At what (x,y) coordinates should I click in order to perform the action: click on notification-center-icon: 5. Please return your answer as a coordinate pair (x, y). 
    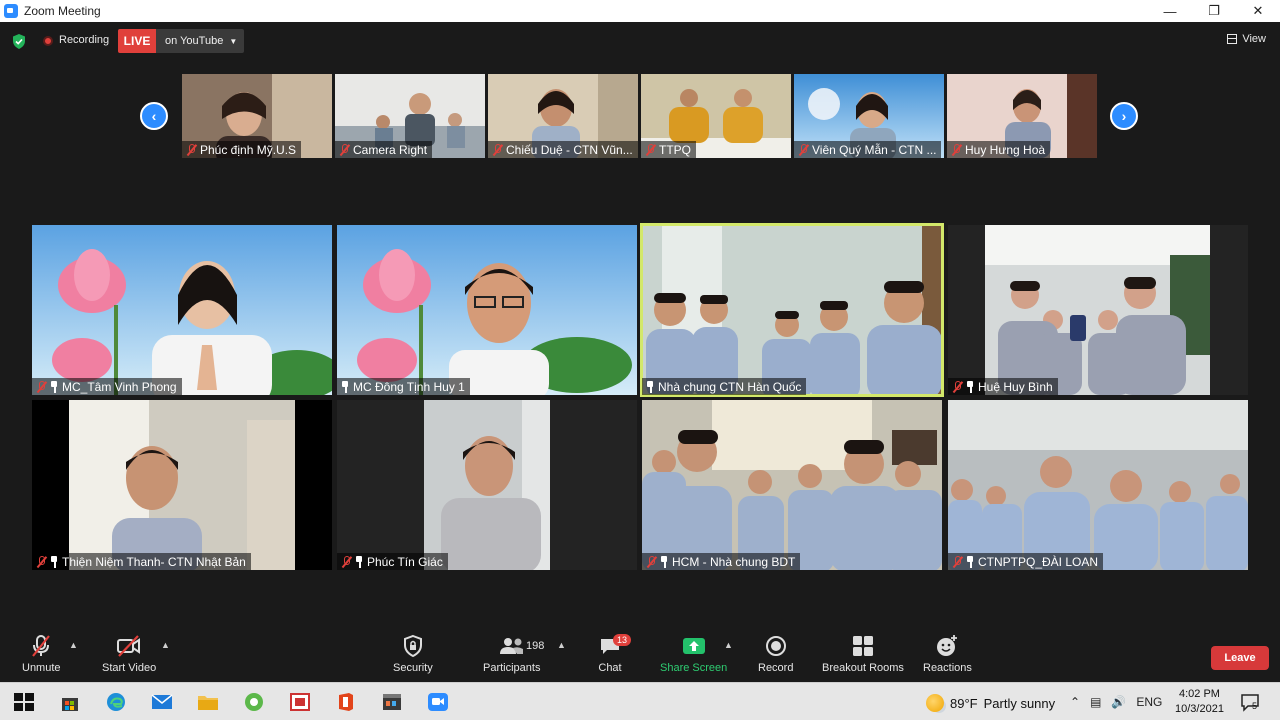
    Looking at the image, I should click on (1250, 702).